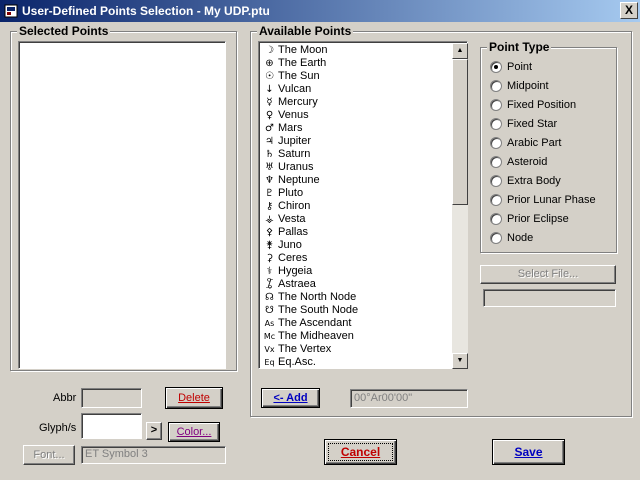  I want to click on list-item: ⯙ Astraea, so click(355, 284).